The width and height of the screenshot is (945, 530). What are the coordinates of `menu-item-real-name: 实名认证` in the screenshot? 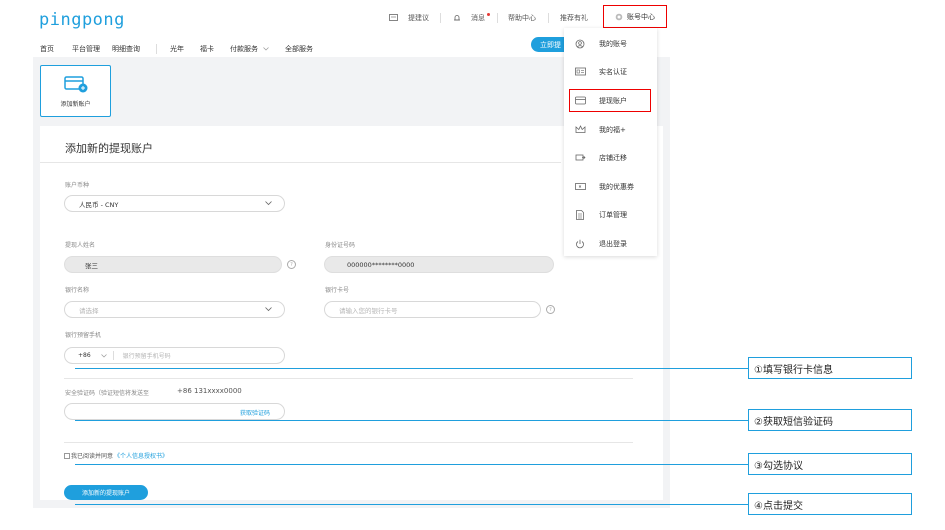 It's located at (610, 72).